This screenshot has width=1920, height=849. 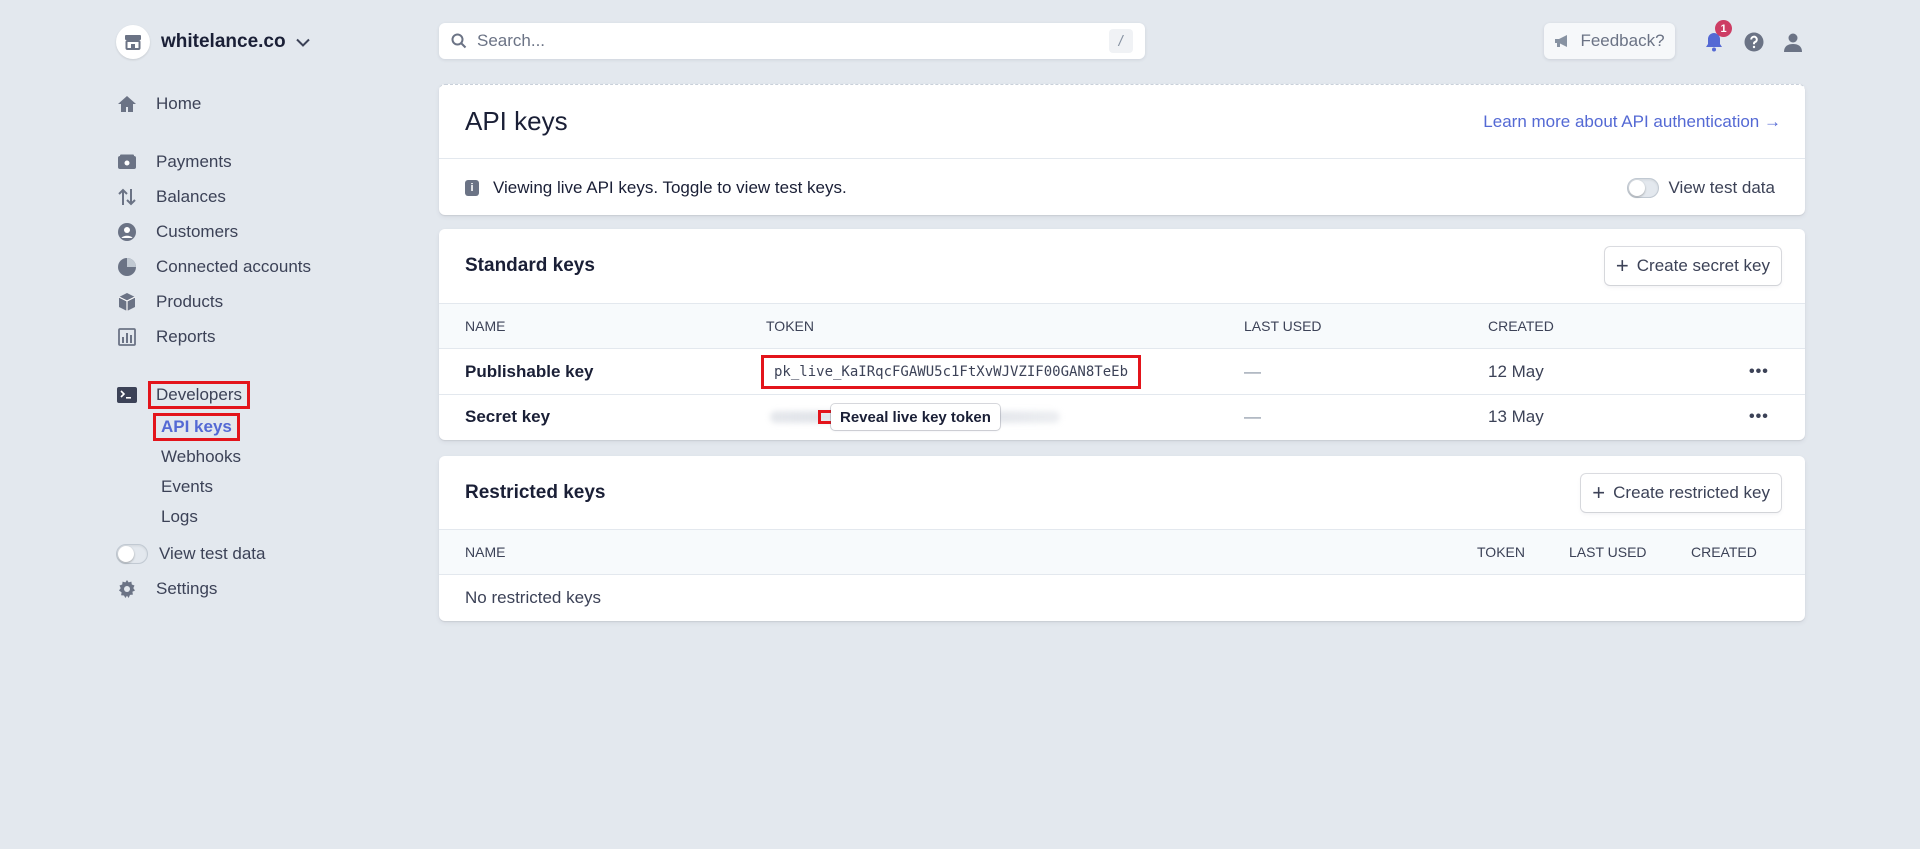 I want to click on products-icon, so click(x=127, y=302).